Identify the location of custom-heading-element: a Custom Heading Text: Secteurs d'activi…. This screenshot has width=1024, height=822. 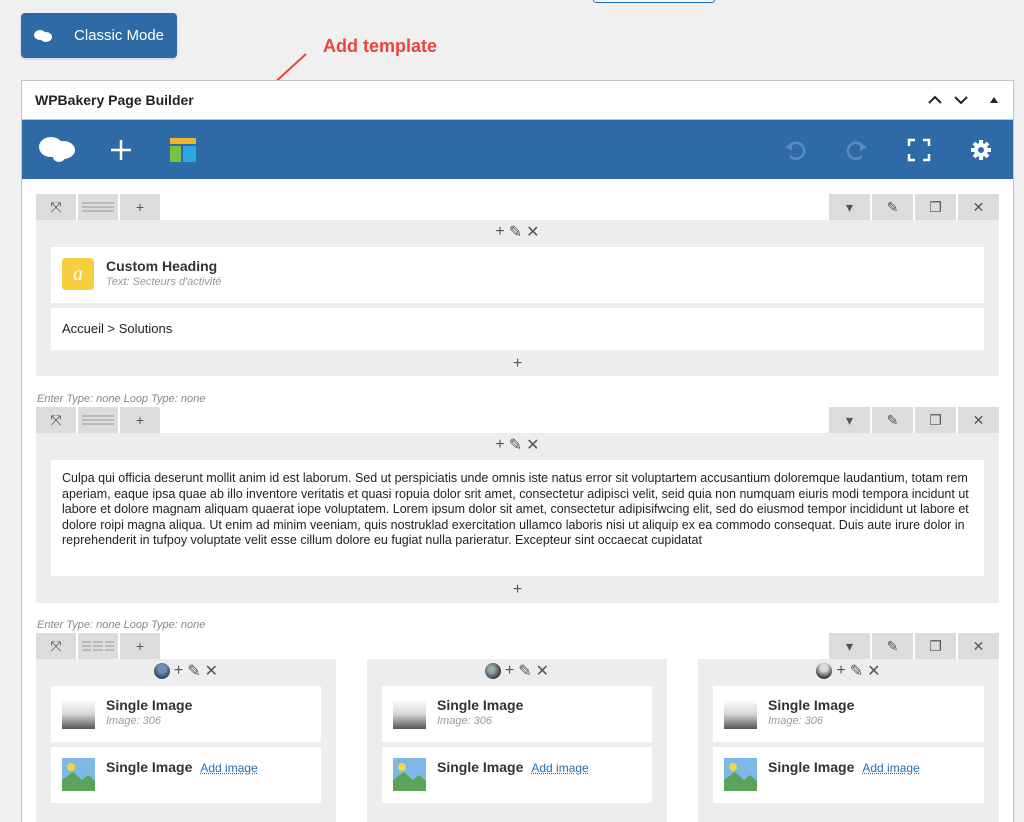
(517, 275).